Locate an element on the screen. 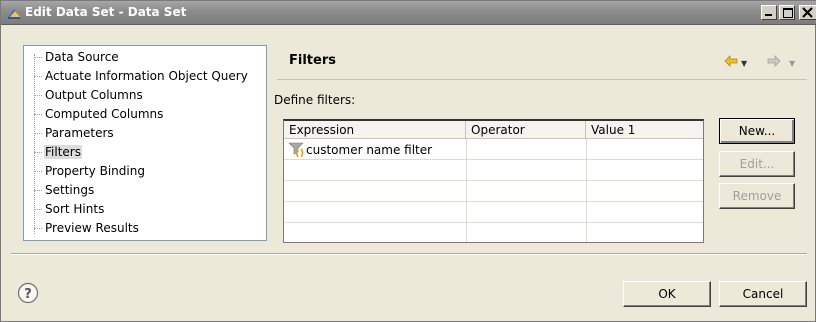 The width and height of the screenshot is (816, 322). footer-divider is located at coordinates (409, 254).